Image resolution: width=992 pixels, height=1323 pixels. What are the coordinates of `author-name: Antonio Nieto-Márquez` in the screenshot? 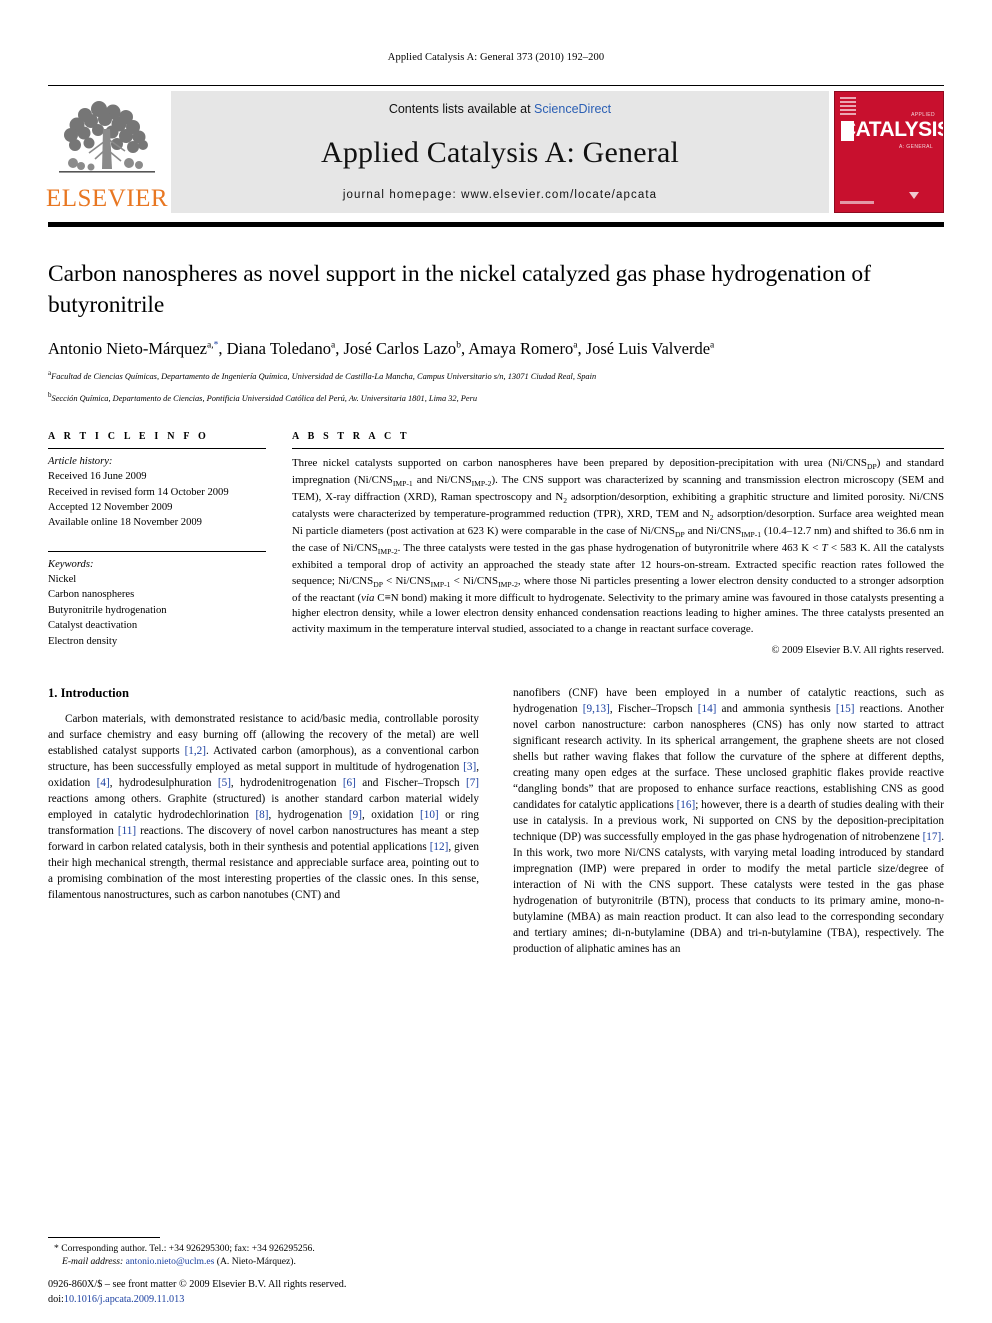 It's located at (127, 349).